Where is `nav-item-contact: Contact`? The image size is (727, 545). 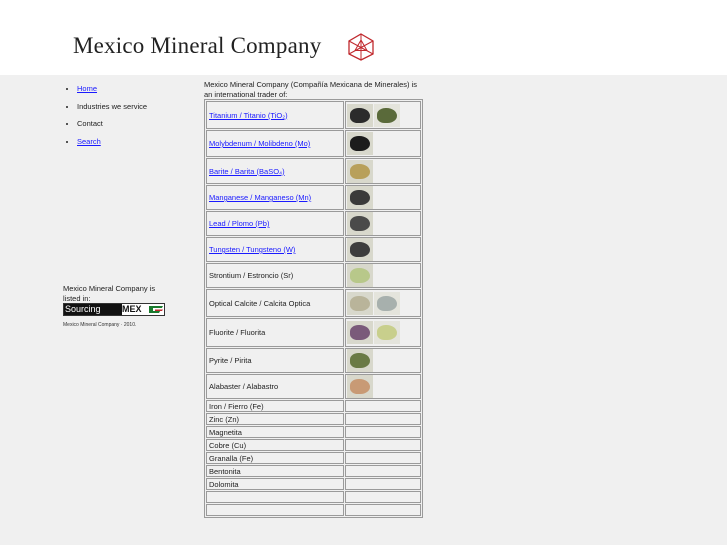
nav-item-contact: Contact is located at coordinates (112, 128).